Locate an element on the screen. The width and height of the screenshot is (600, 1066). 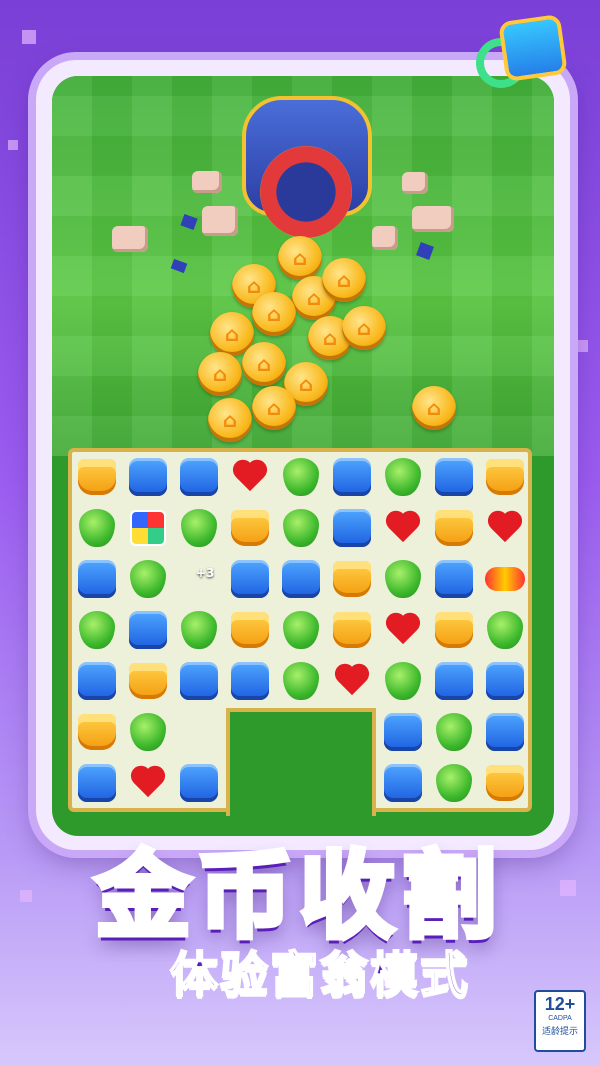
bonus-label: +3 is located at coordinates (205, 573).